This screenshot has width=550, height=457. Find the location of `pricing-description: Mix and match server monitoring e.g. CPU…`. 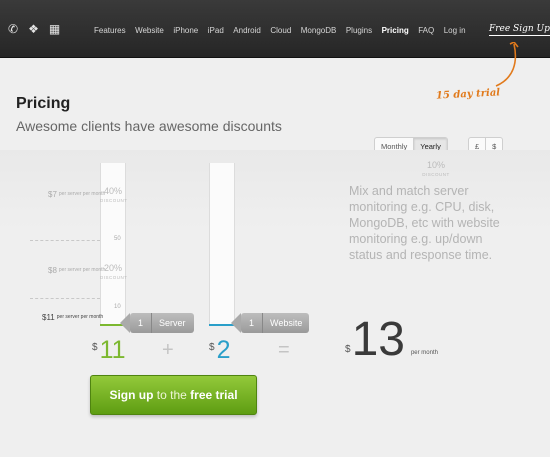

pricing-description: Mix and match server monitoring e.g. CPU… is located at coordinates (424, 223).